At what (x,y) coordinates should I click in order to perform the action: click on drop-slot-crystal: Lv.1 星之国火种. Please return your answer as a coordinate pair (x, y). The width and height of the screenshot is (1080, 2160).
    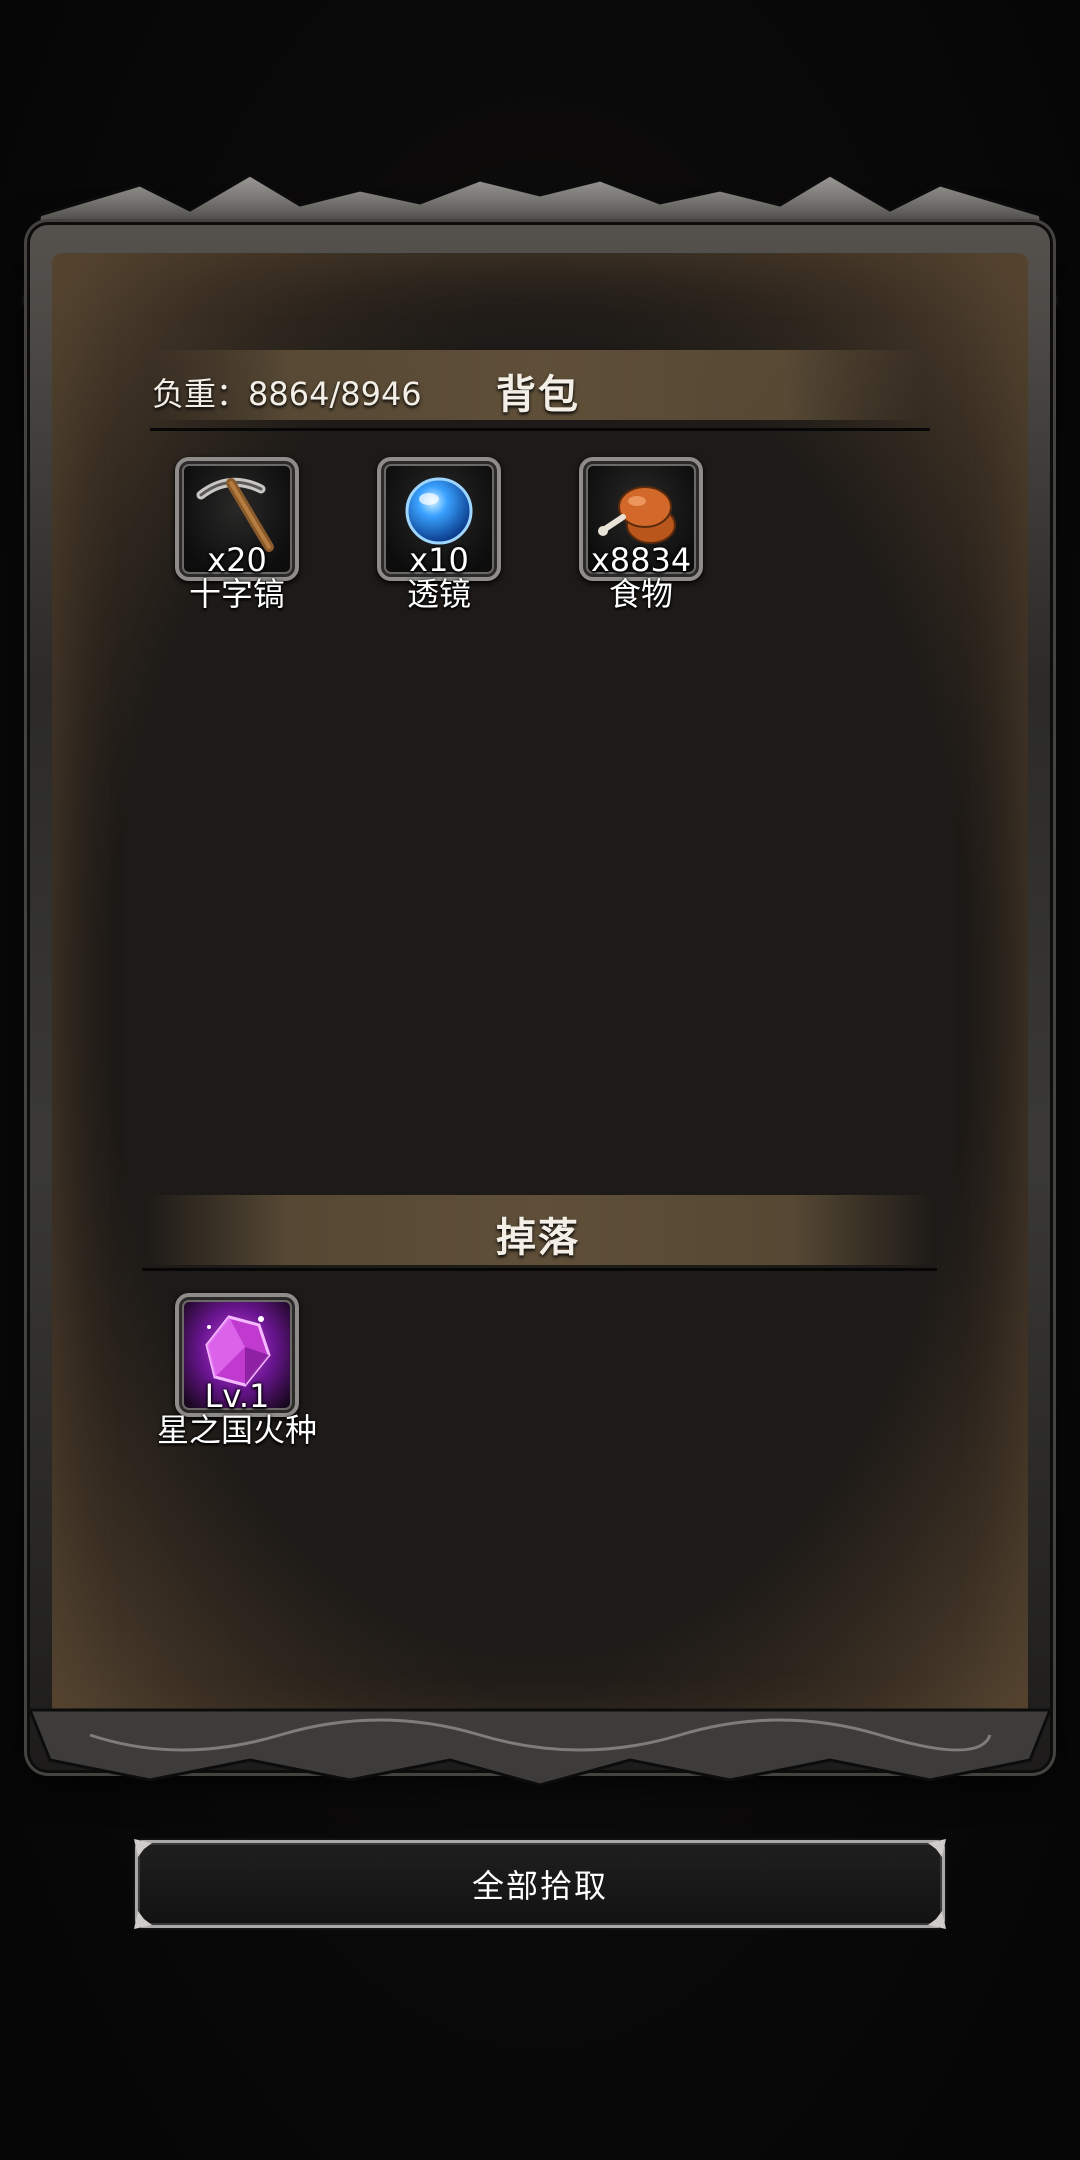
    Looking at the image, I should click on (237, 1371).